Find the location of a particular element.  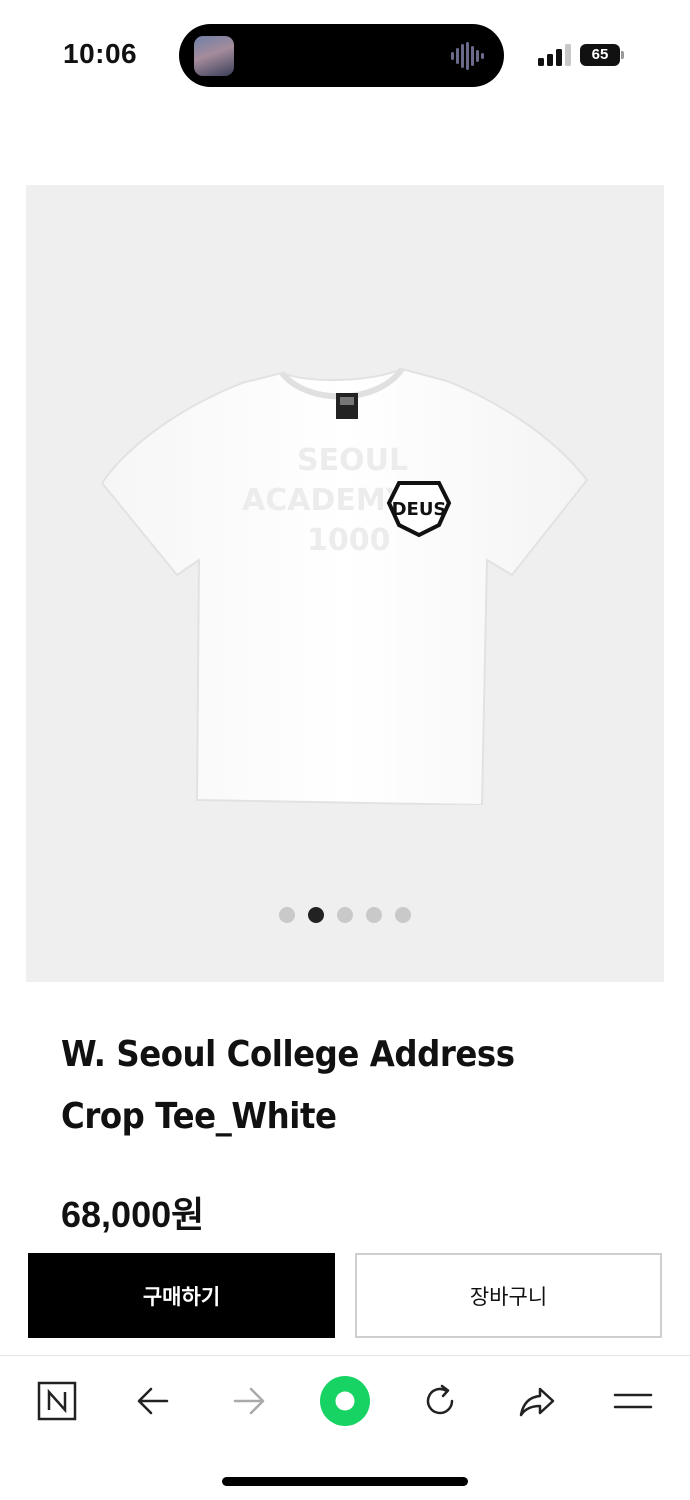

cellular-signal-icon is located at coordinates (554, 55).